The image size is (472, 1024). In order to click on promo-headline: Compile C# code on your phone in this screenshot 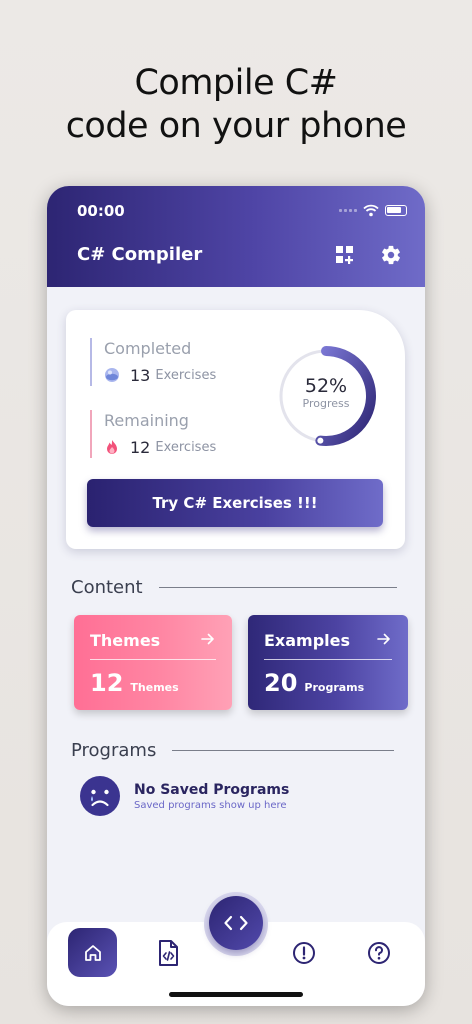, I will do `click(236, 105)`.